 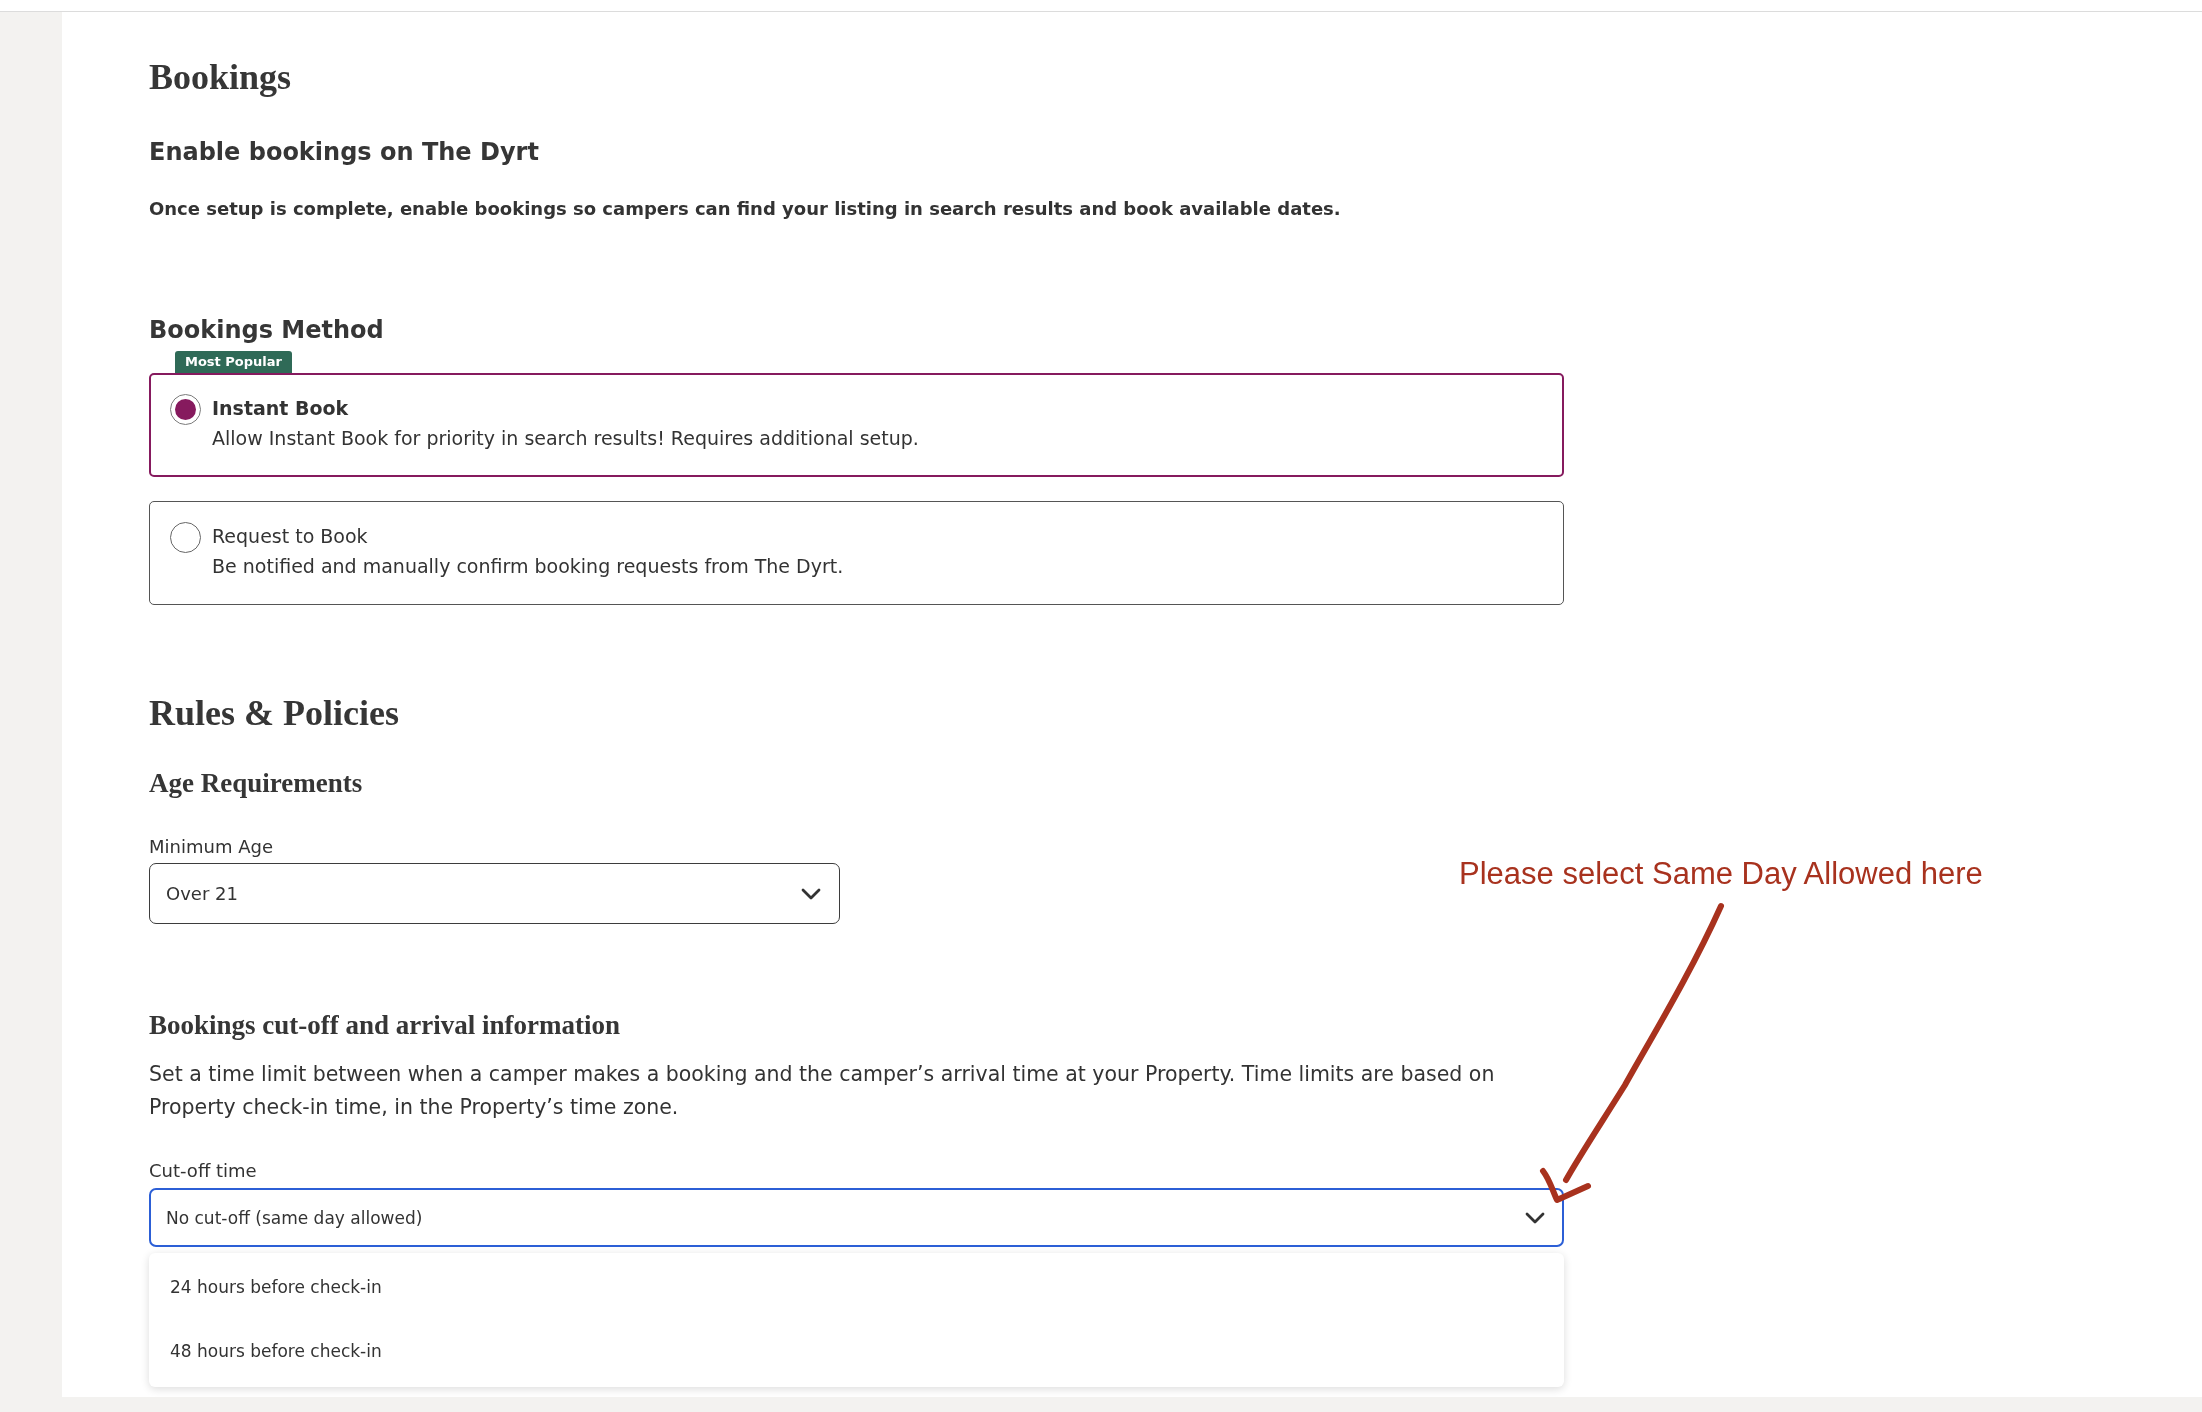 I want to click on subsection-heading: Bookings cut-off and arrival information, so click(x=384, y=1025).